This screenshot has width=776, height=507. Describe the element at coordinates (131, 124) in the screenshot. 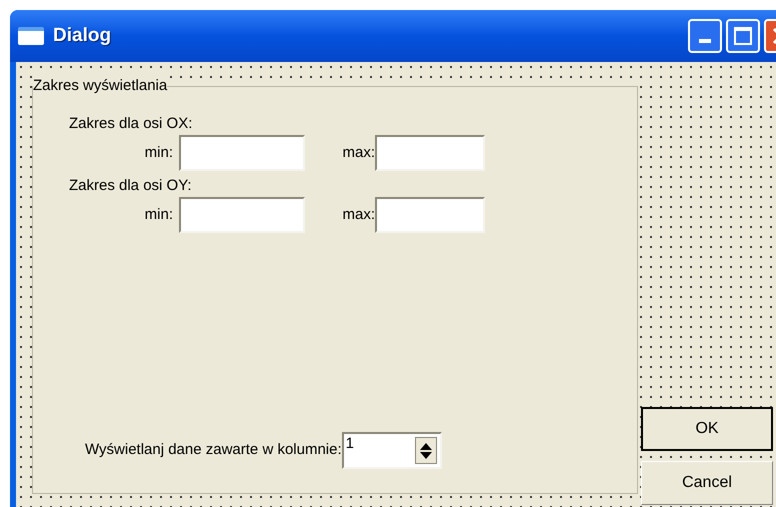

I see `axis-label: Zakres dla osi OX:` at that location.